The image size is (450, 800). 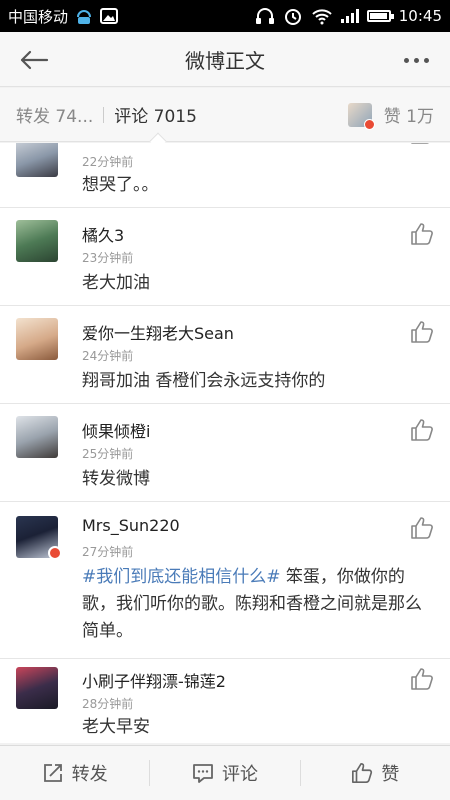 I want to click on image-icon, so click(x=109, y=16).